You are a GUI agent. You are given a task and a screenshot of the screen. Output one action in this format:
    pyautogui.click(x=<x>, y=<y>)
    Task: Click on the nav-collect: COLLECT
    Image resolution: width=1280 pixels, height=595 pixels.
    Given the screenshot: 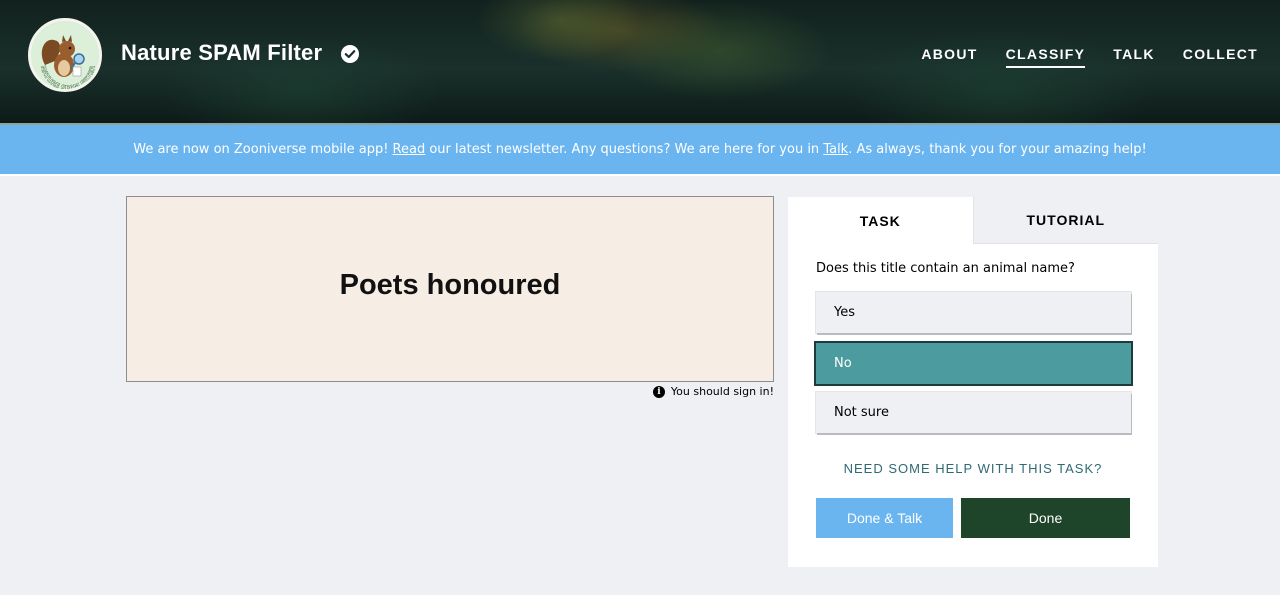 What is the action you would take?
    pyautogui.click(x=1220, y=57)
    